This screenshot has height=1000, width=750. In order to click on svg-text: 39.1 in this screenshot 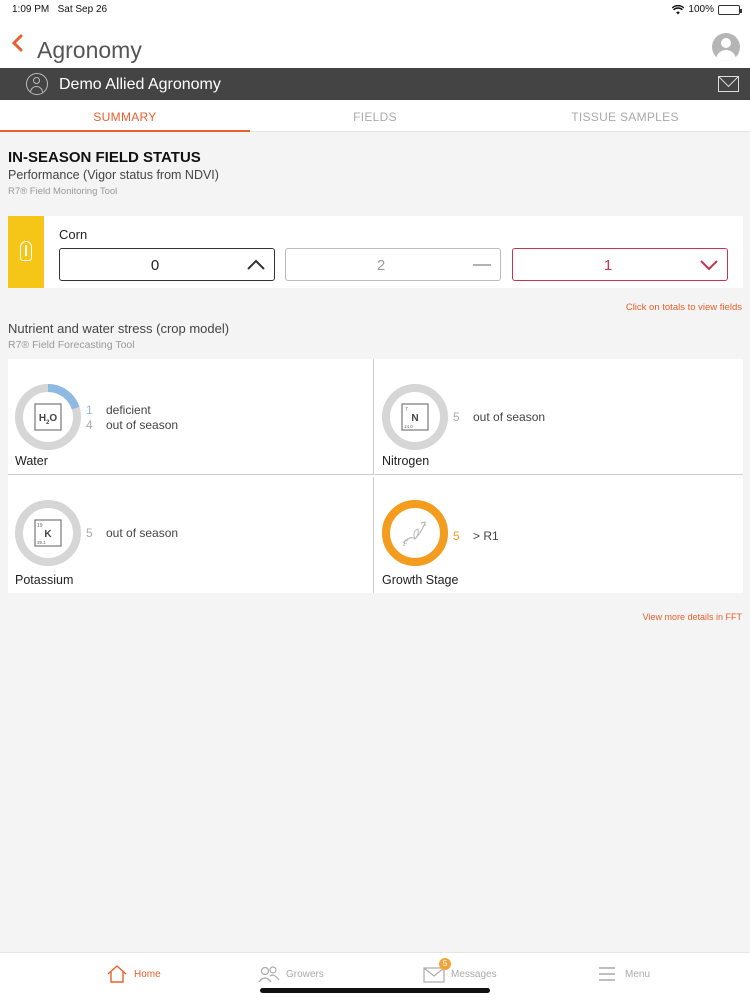, I will do `click(41, 542)`.